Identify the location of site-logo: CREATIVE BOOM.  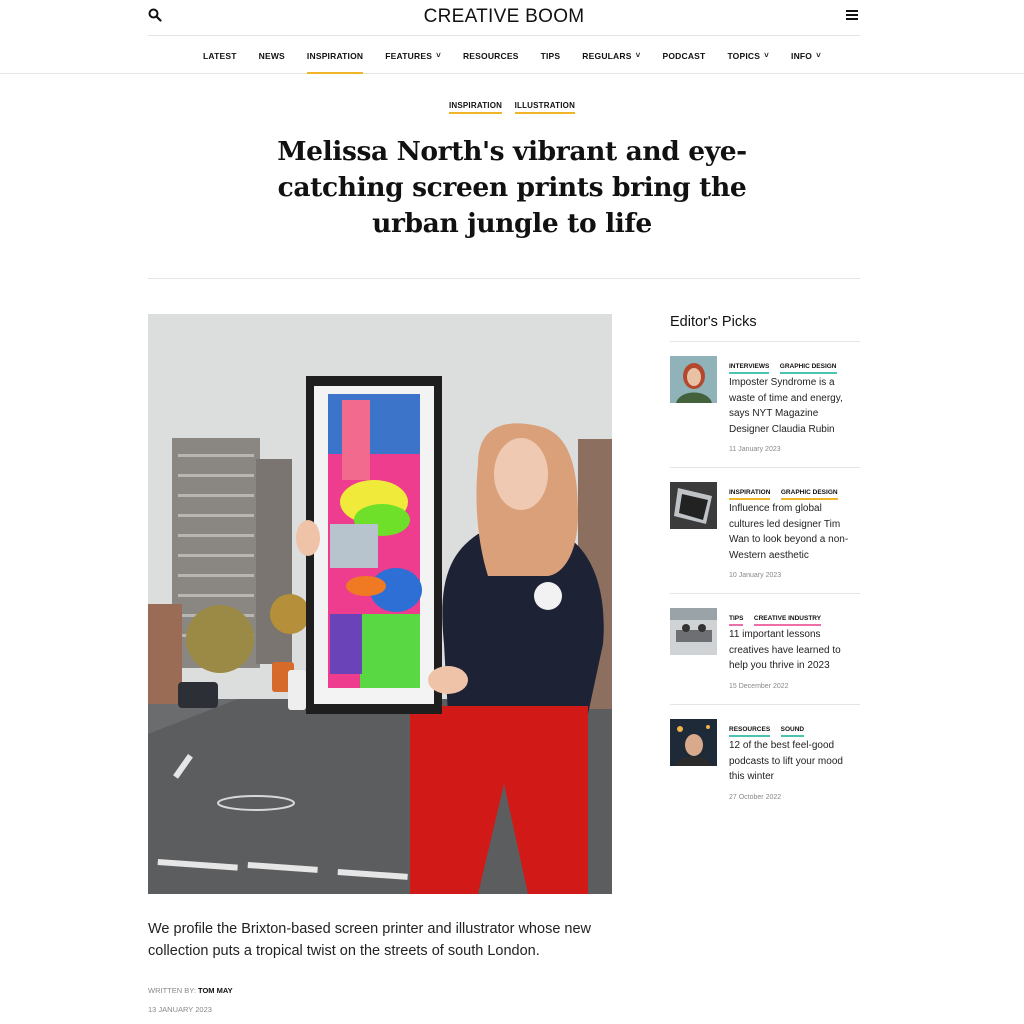
(504, 17).